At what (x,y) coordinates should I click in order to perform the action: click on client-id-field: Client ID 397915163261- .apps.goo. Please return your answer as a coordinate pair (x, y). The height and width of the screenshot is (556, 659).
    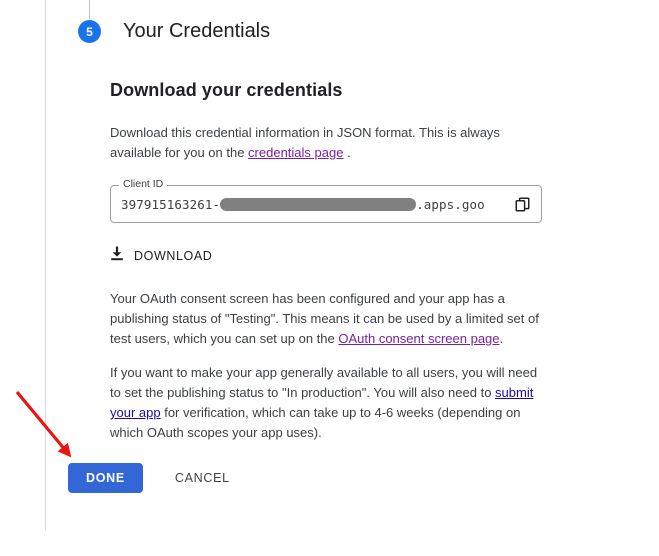
    Looking at the image, I should click on (326, 200).